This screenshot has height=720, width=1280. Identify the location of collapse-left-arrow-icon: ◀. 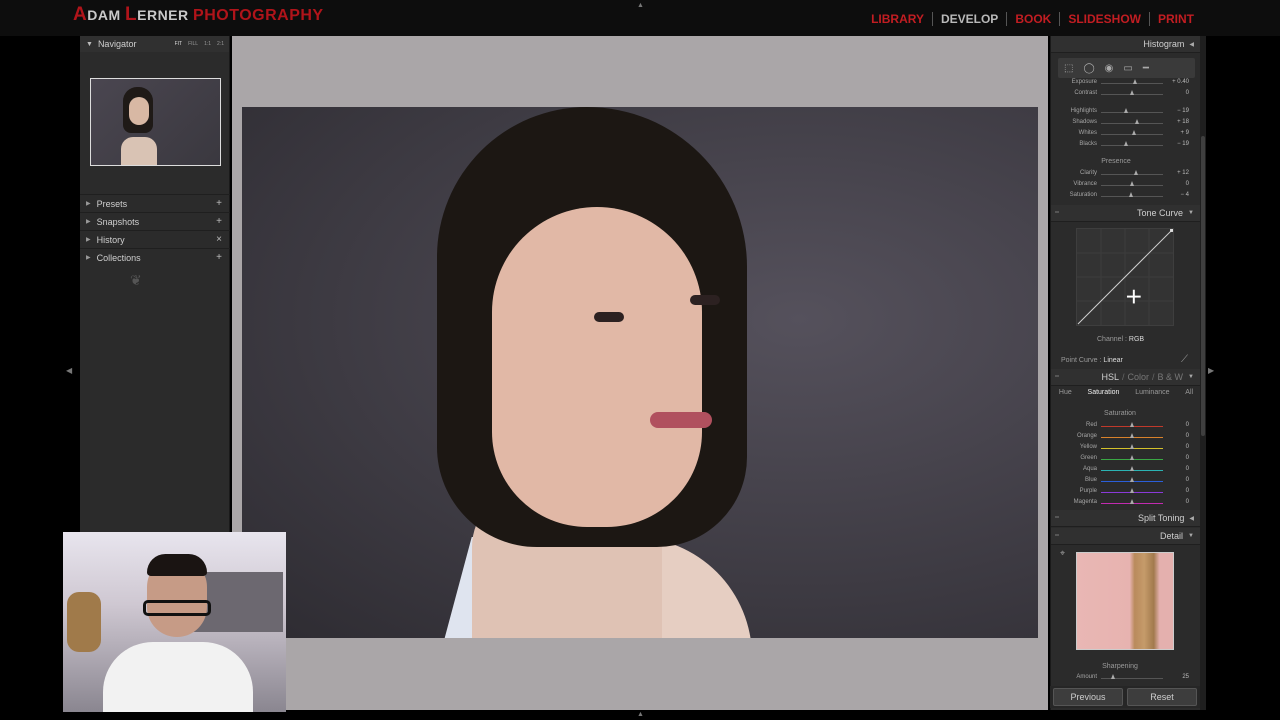
(69, 370).